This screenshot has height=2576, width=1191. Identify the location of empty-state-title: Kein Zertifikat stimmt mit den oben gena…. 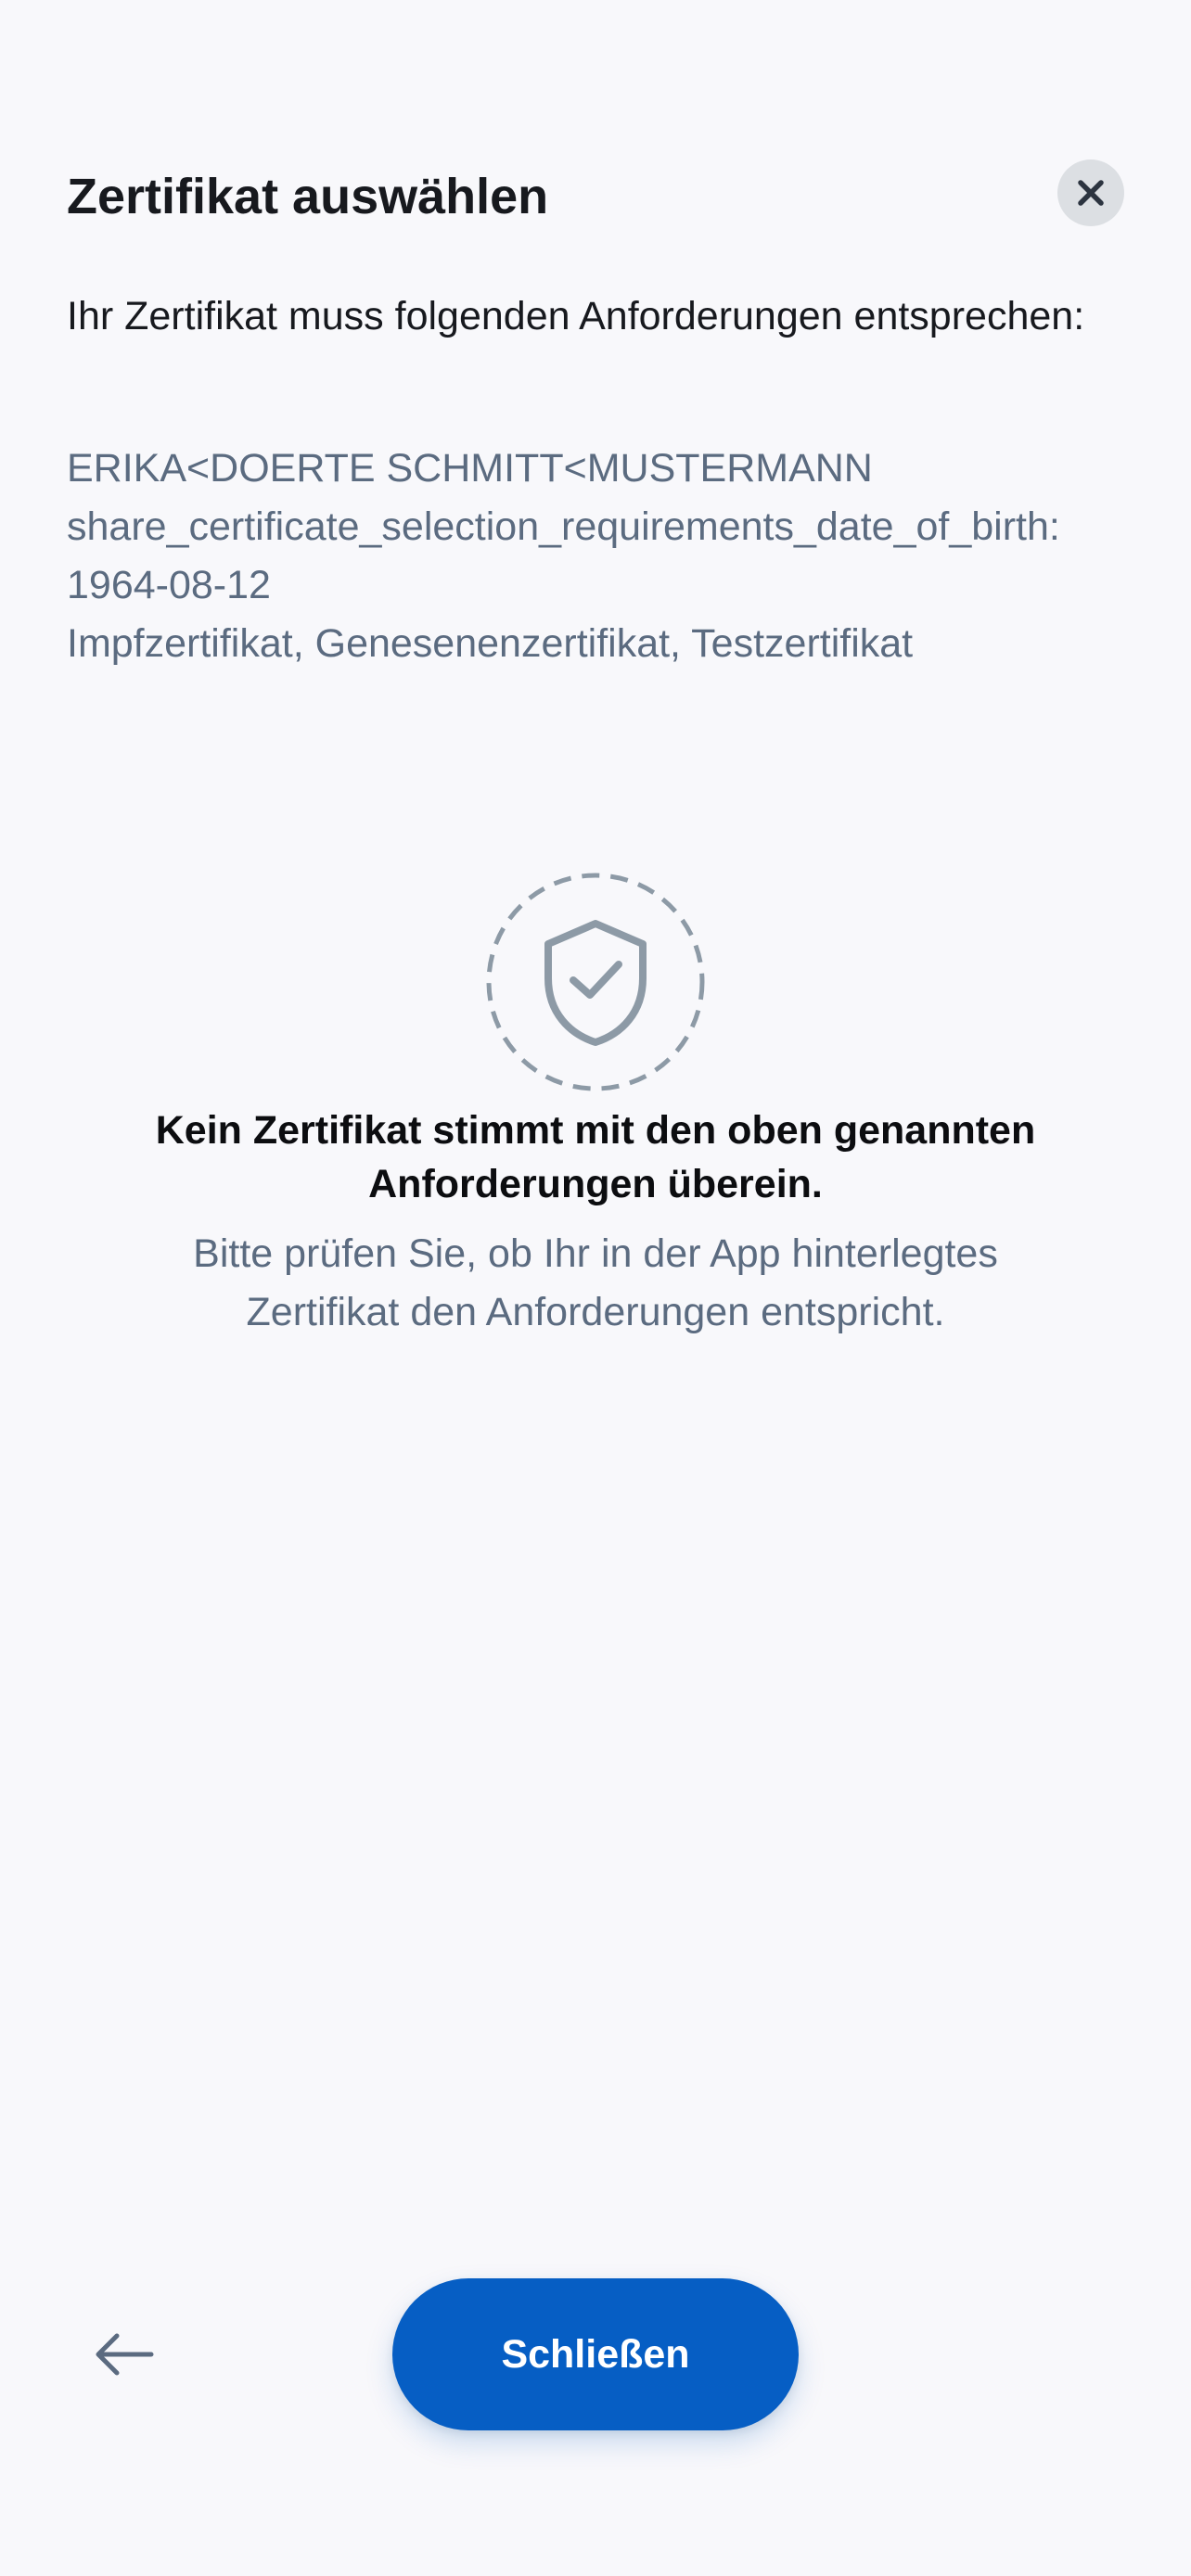
(595, 1157).